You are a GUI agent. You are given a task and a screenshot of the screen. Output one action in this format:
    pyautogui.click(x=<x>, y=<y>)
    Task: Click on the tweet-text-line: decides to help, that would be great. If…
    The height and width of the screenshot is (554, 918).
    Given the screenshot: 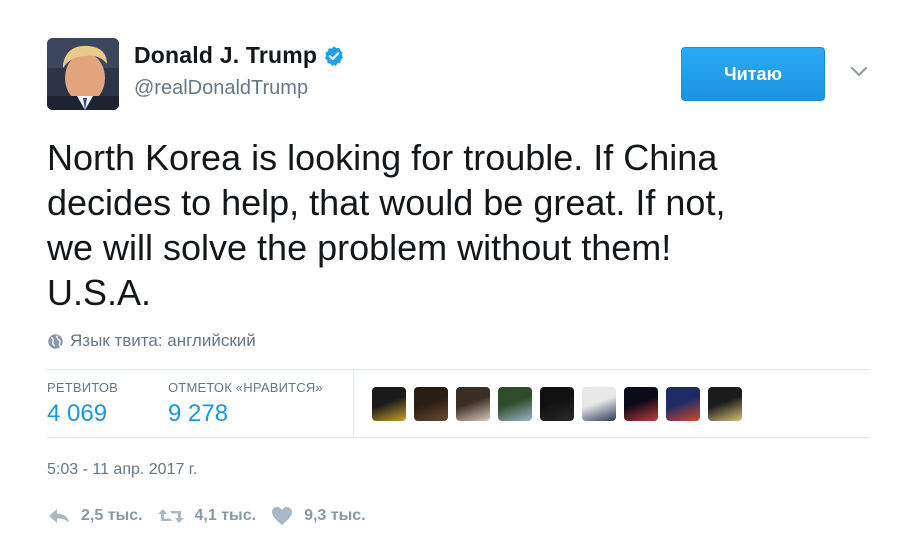 What is the action you would take?
    pyautogui.click(x=386, y=202)
    